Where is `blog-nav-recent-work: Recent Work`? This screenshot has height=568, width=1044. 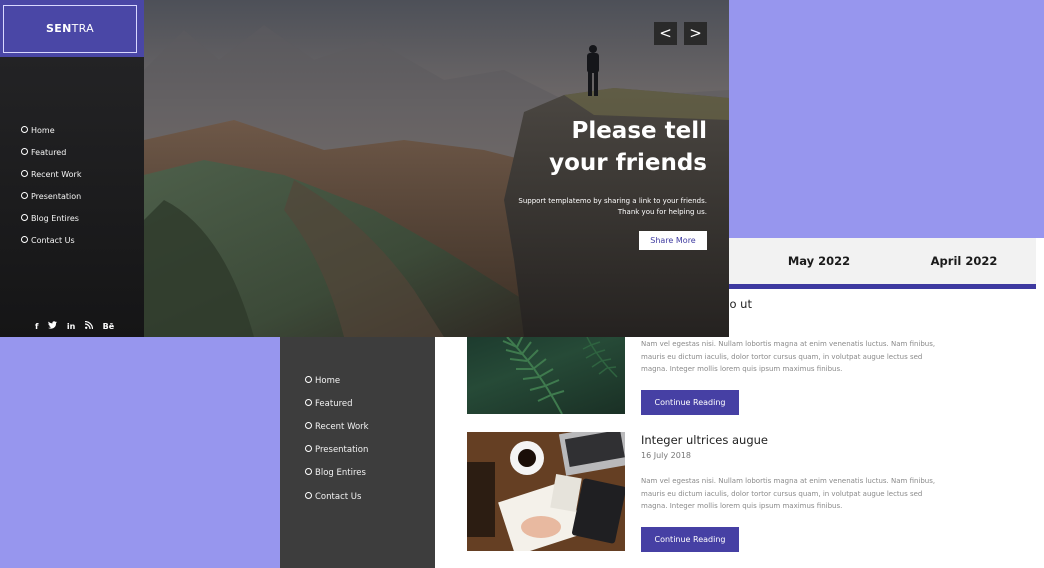 blog-nav-recent-work: Recent Work is located at coordinates (337, 427).